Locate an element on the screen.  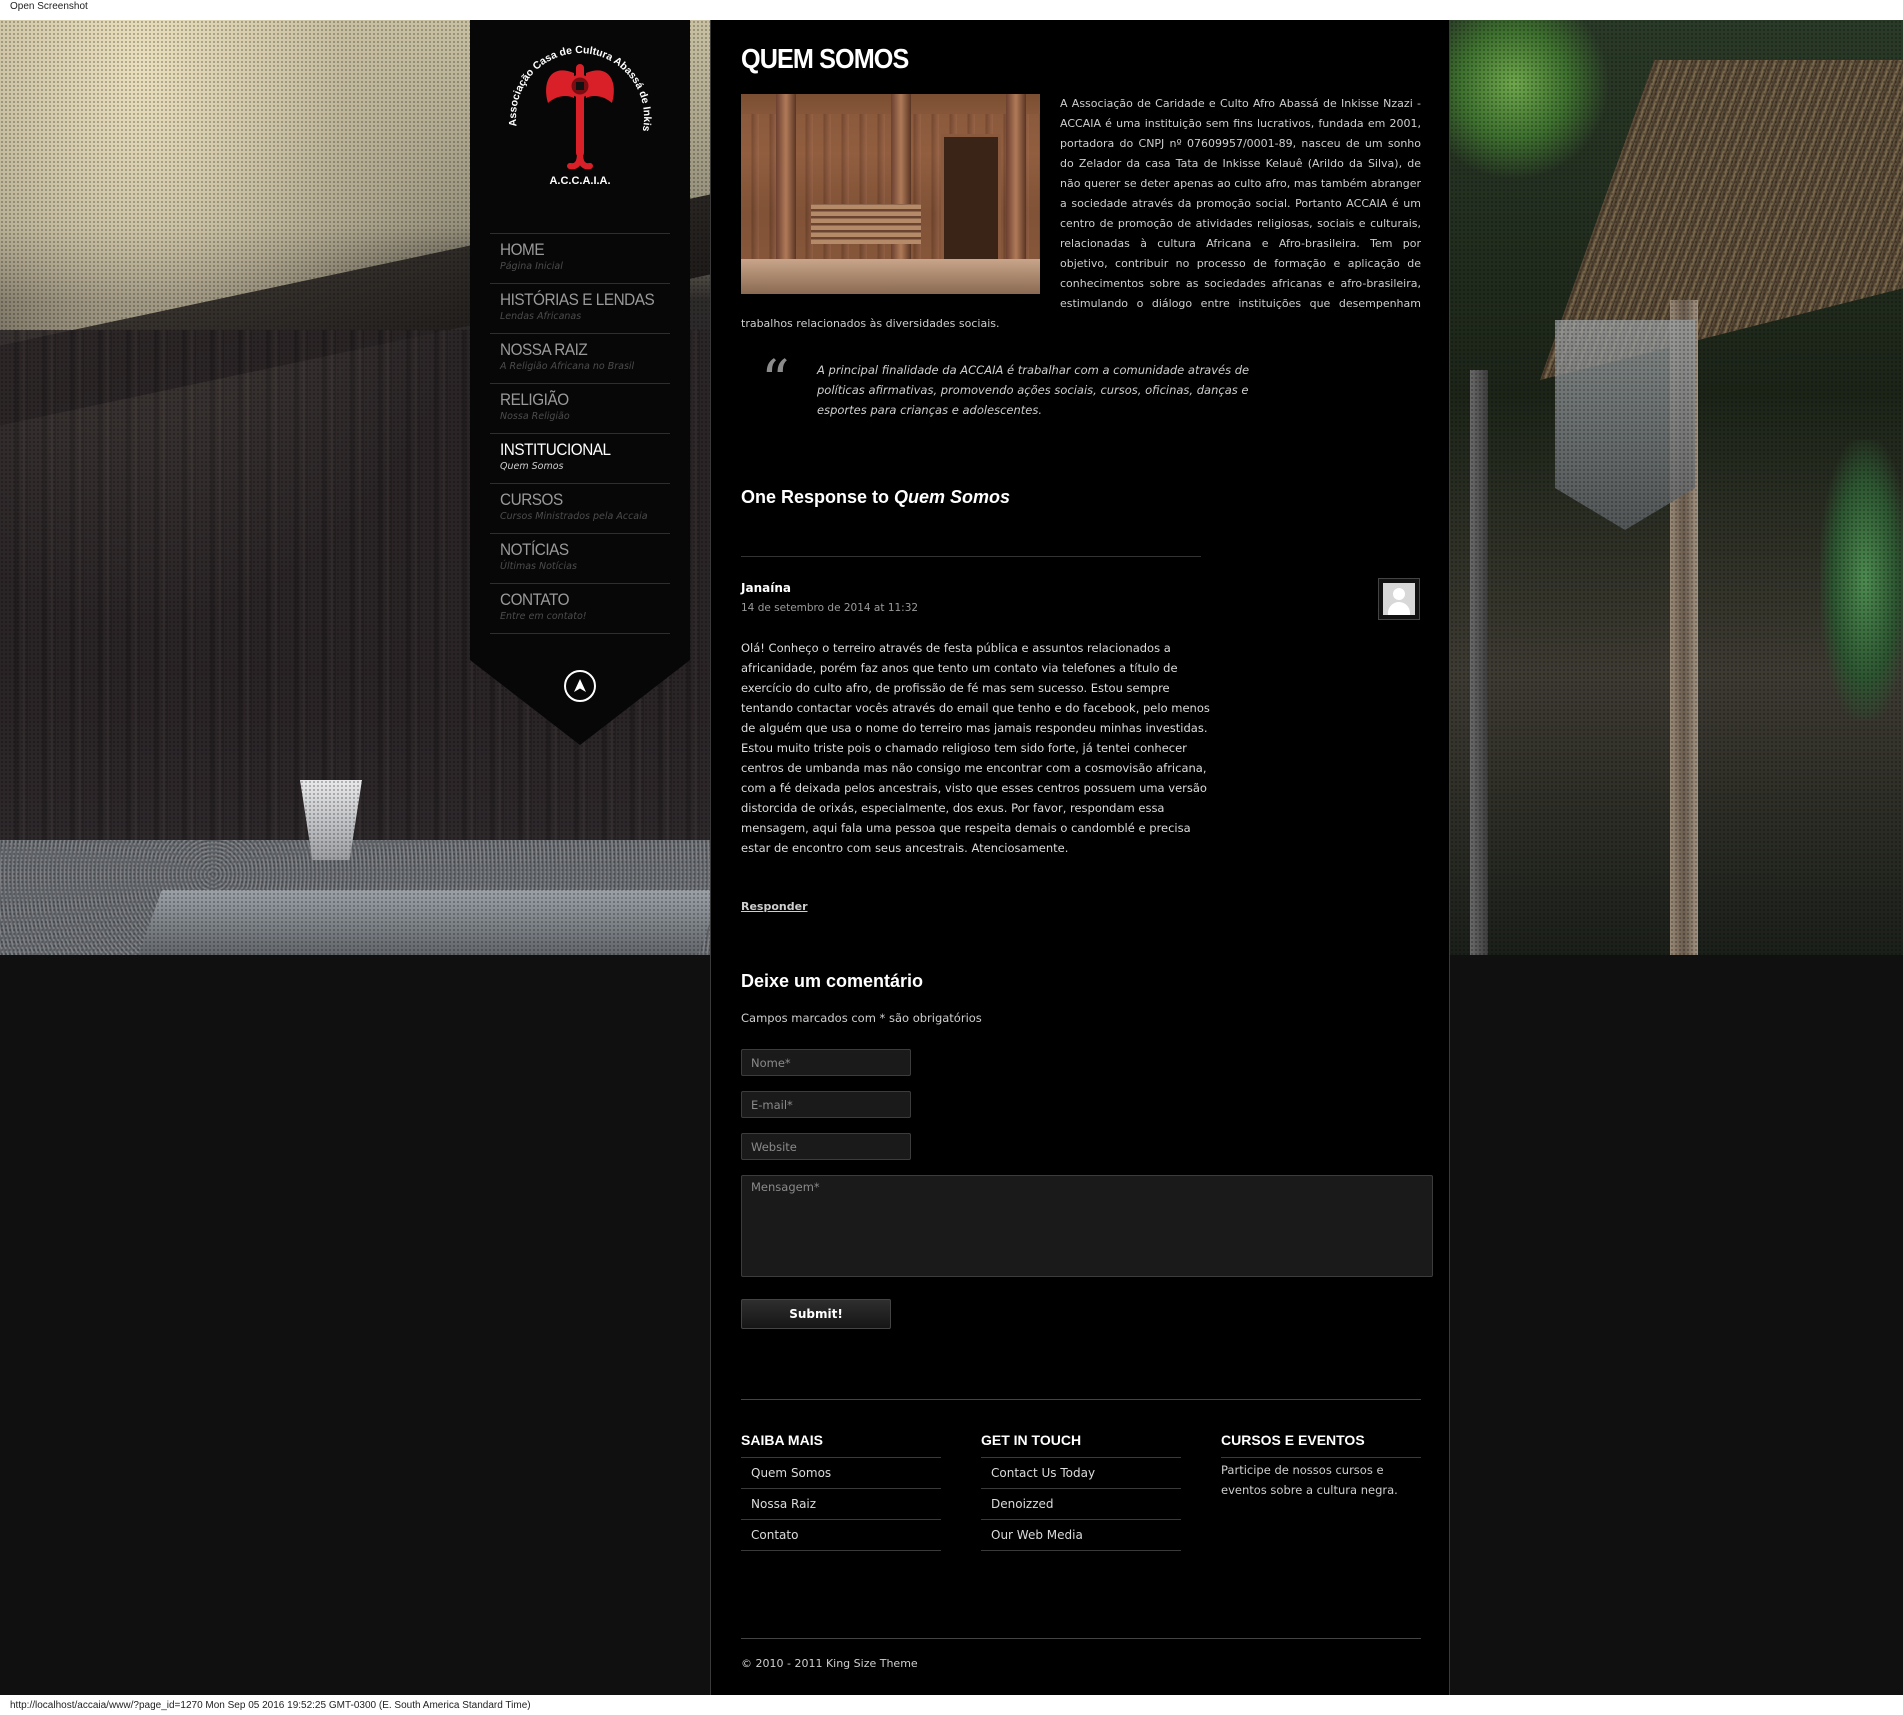
nav-item-nossa-raiz: NOSSA RAIZ A Religião Africana no Brasil is located at coordinates (580, 359).